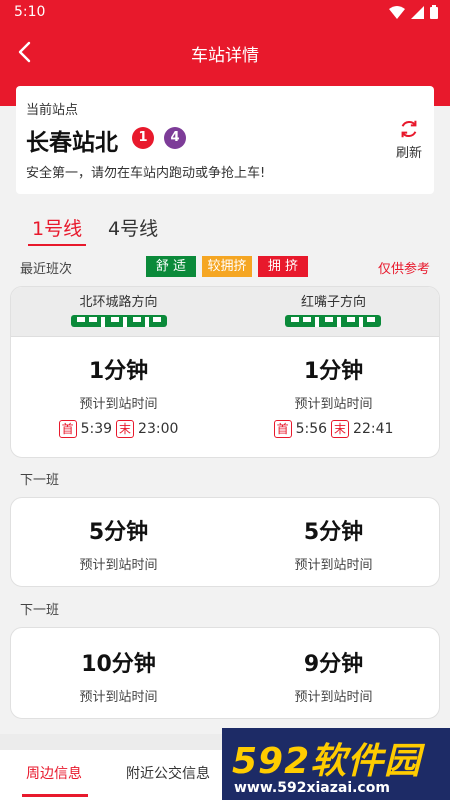 This screenshot has width=450, height=800. What do you see at coordinates (408, 153) in the screenshot?
I see `refresh-label: 刷新` at bounding box center [408, 153].